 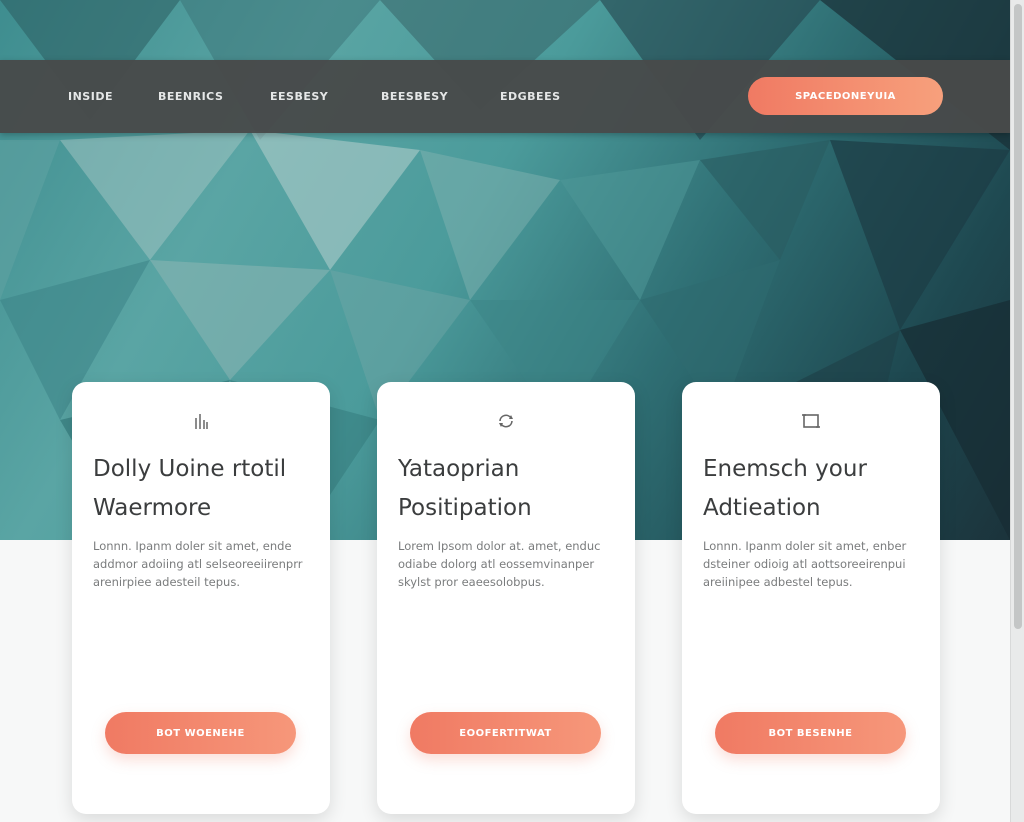 What do you see at coordinates (200, 733) in the screenshot?
I see `card-button: BOT WOENEHE` at bounding box center [200, 733].